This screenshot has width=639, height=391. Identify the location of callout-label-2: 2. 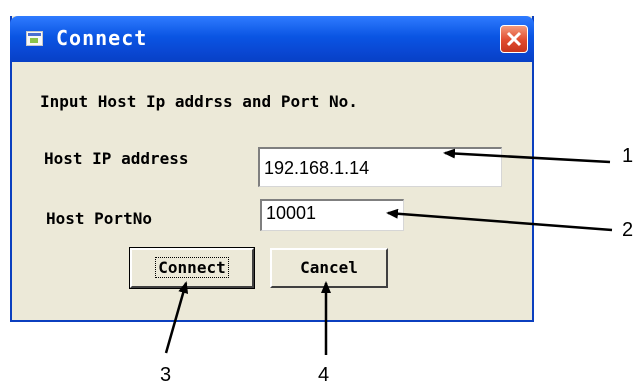
(628, 230).